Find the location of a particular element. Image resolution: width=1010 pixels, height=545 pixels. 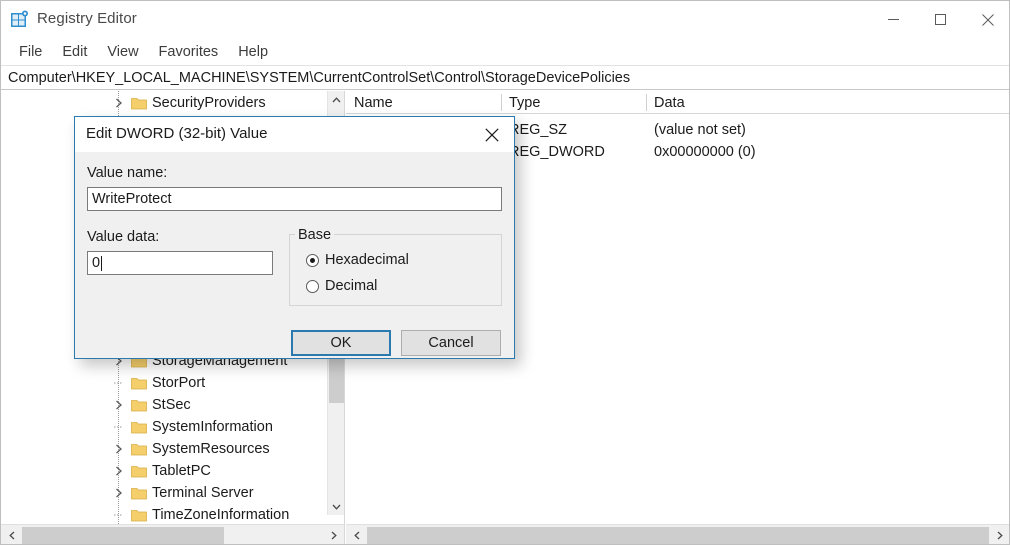

close-button is located at coordinates (986, 19).